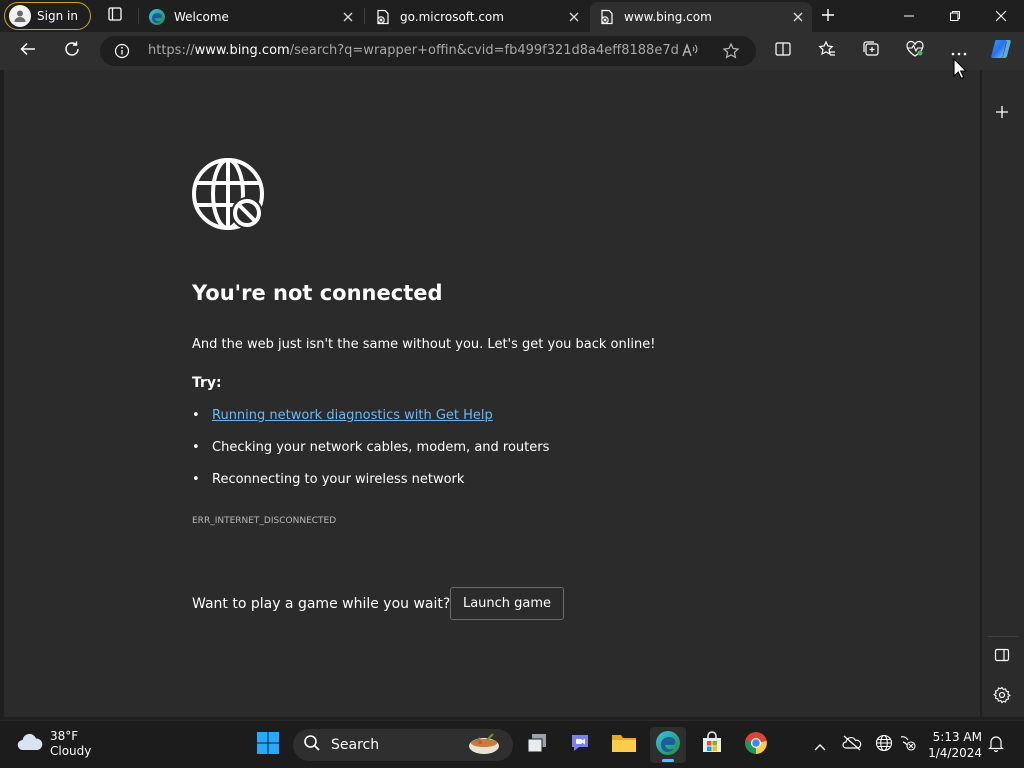  I want to click on network-status-button, so click(908, 745).